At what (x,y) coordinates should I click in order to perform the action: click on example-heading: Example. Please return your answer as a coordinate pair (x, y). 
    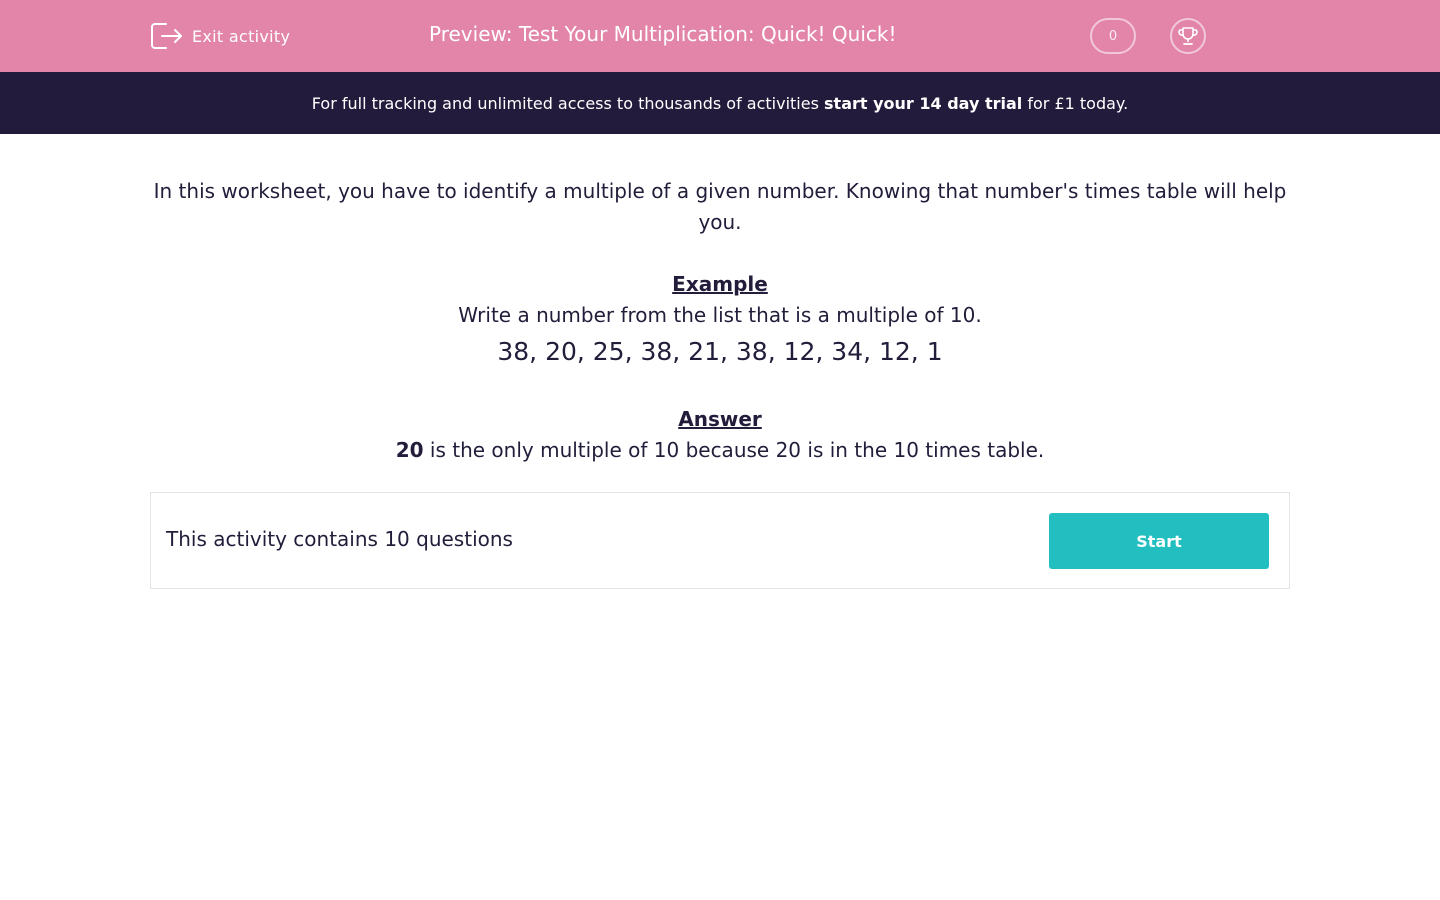
    Looking at the image, I should click on (720, 284).